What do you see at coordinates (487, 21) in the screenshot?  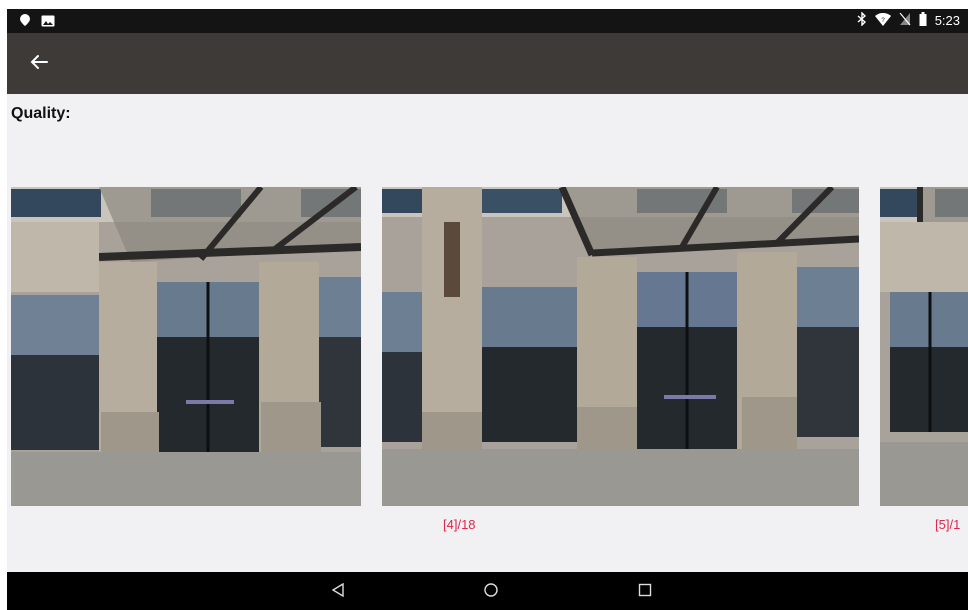 I see `status-bar: ? 5:23` at bounding box center [487, 21].